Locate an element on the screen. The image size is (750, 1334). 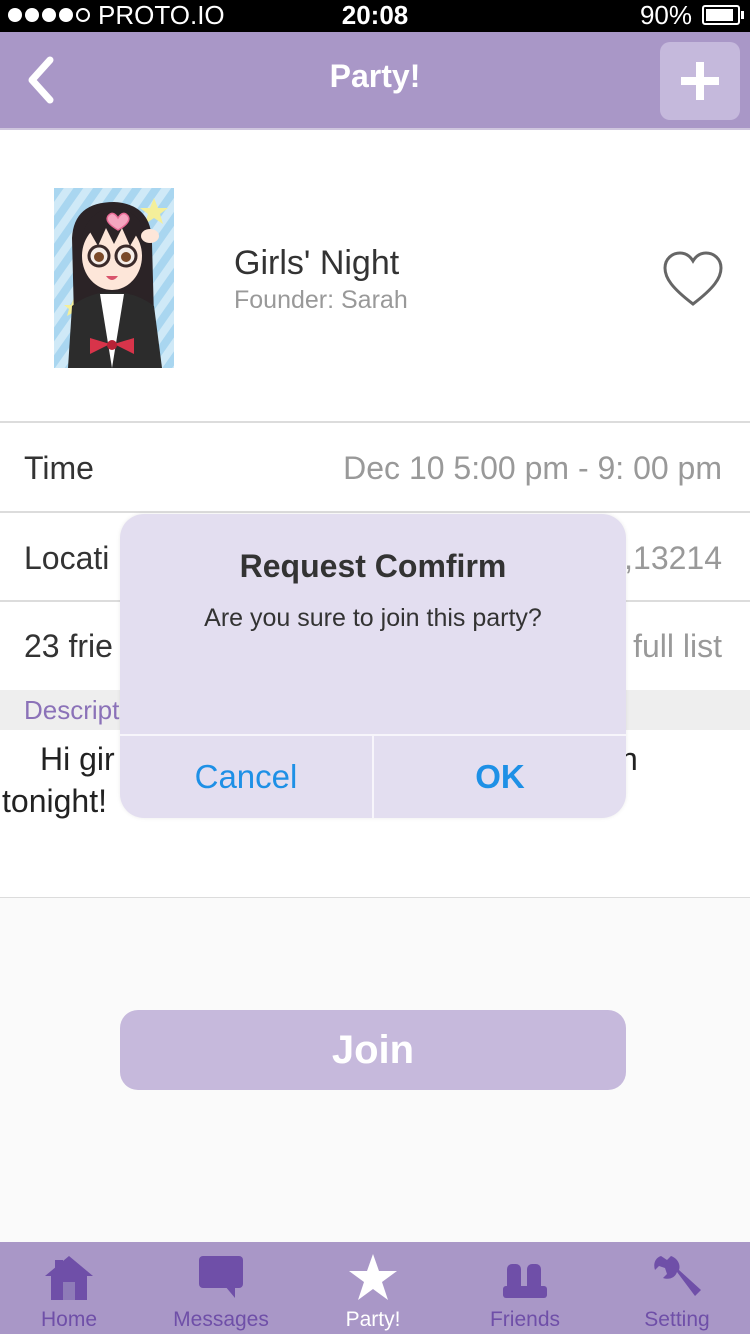
full-list-link: full list is located at coordinates (677, 646).